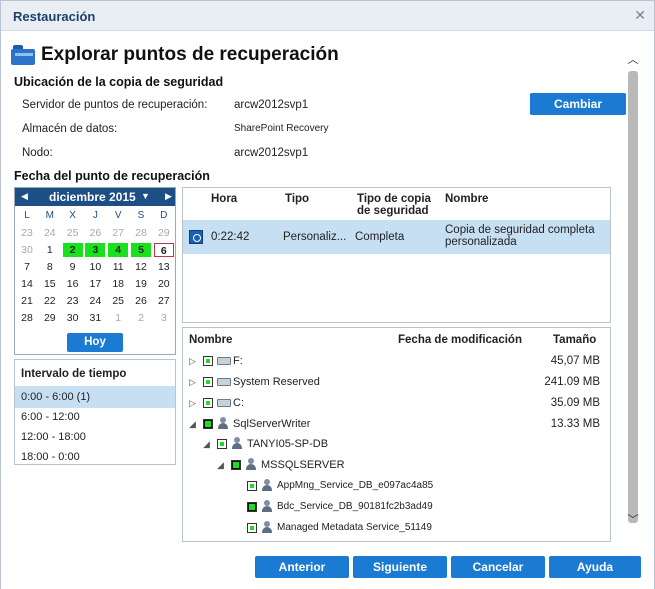 The height and width of the screenshot is (589, 655). Describe the element at coordinates (190, 54) in the screenshot. I see `page-title: Explorar puntos de recuperación` at that location.